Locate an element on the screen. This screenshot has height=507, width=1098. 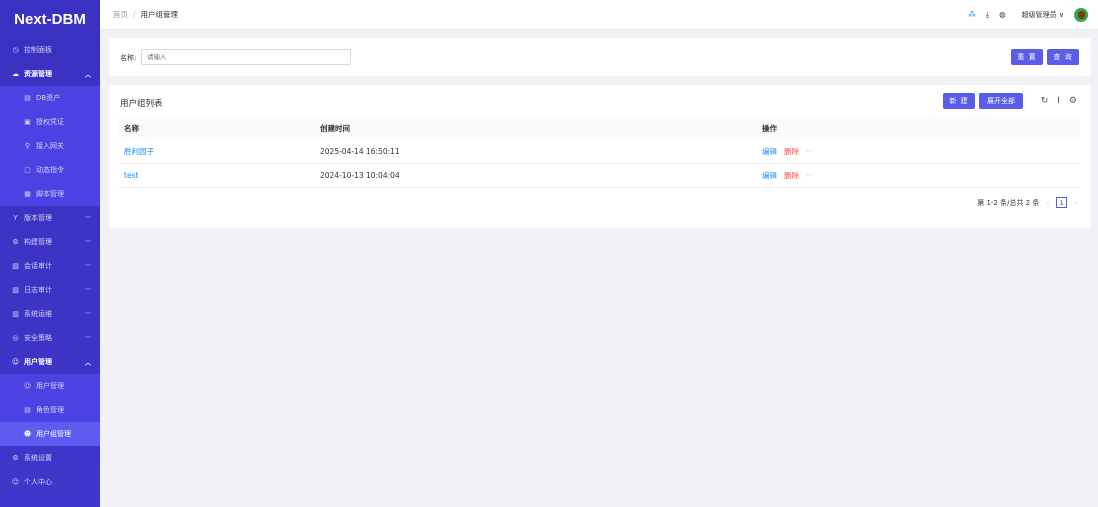
sidebar-item-user-management: ☺ 用户管理 is located at coordinates (50, 386).